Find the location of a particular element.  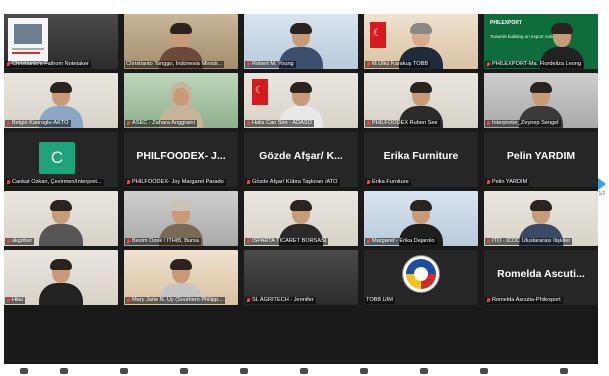

participant-name: Halis Can Sire - ADASO is located at coordinates (279, 123).